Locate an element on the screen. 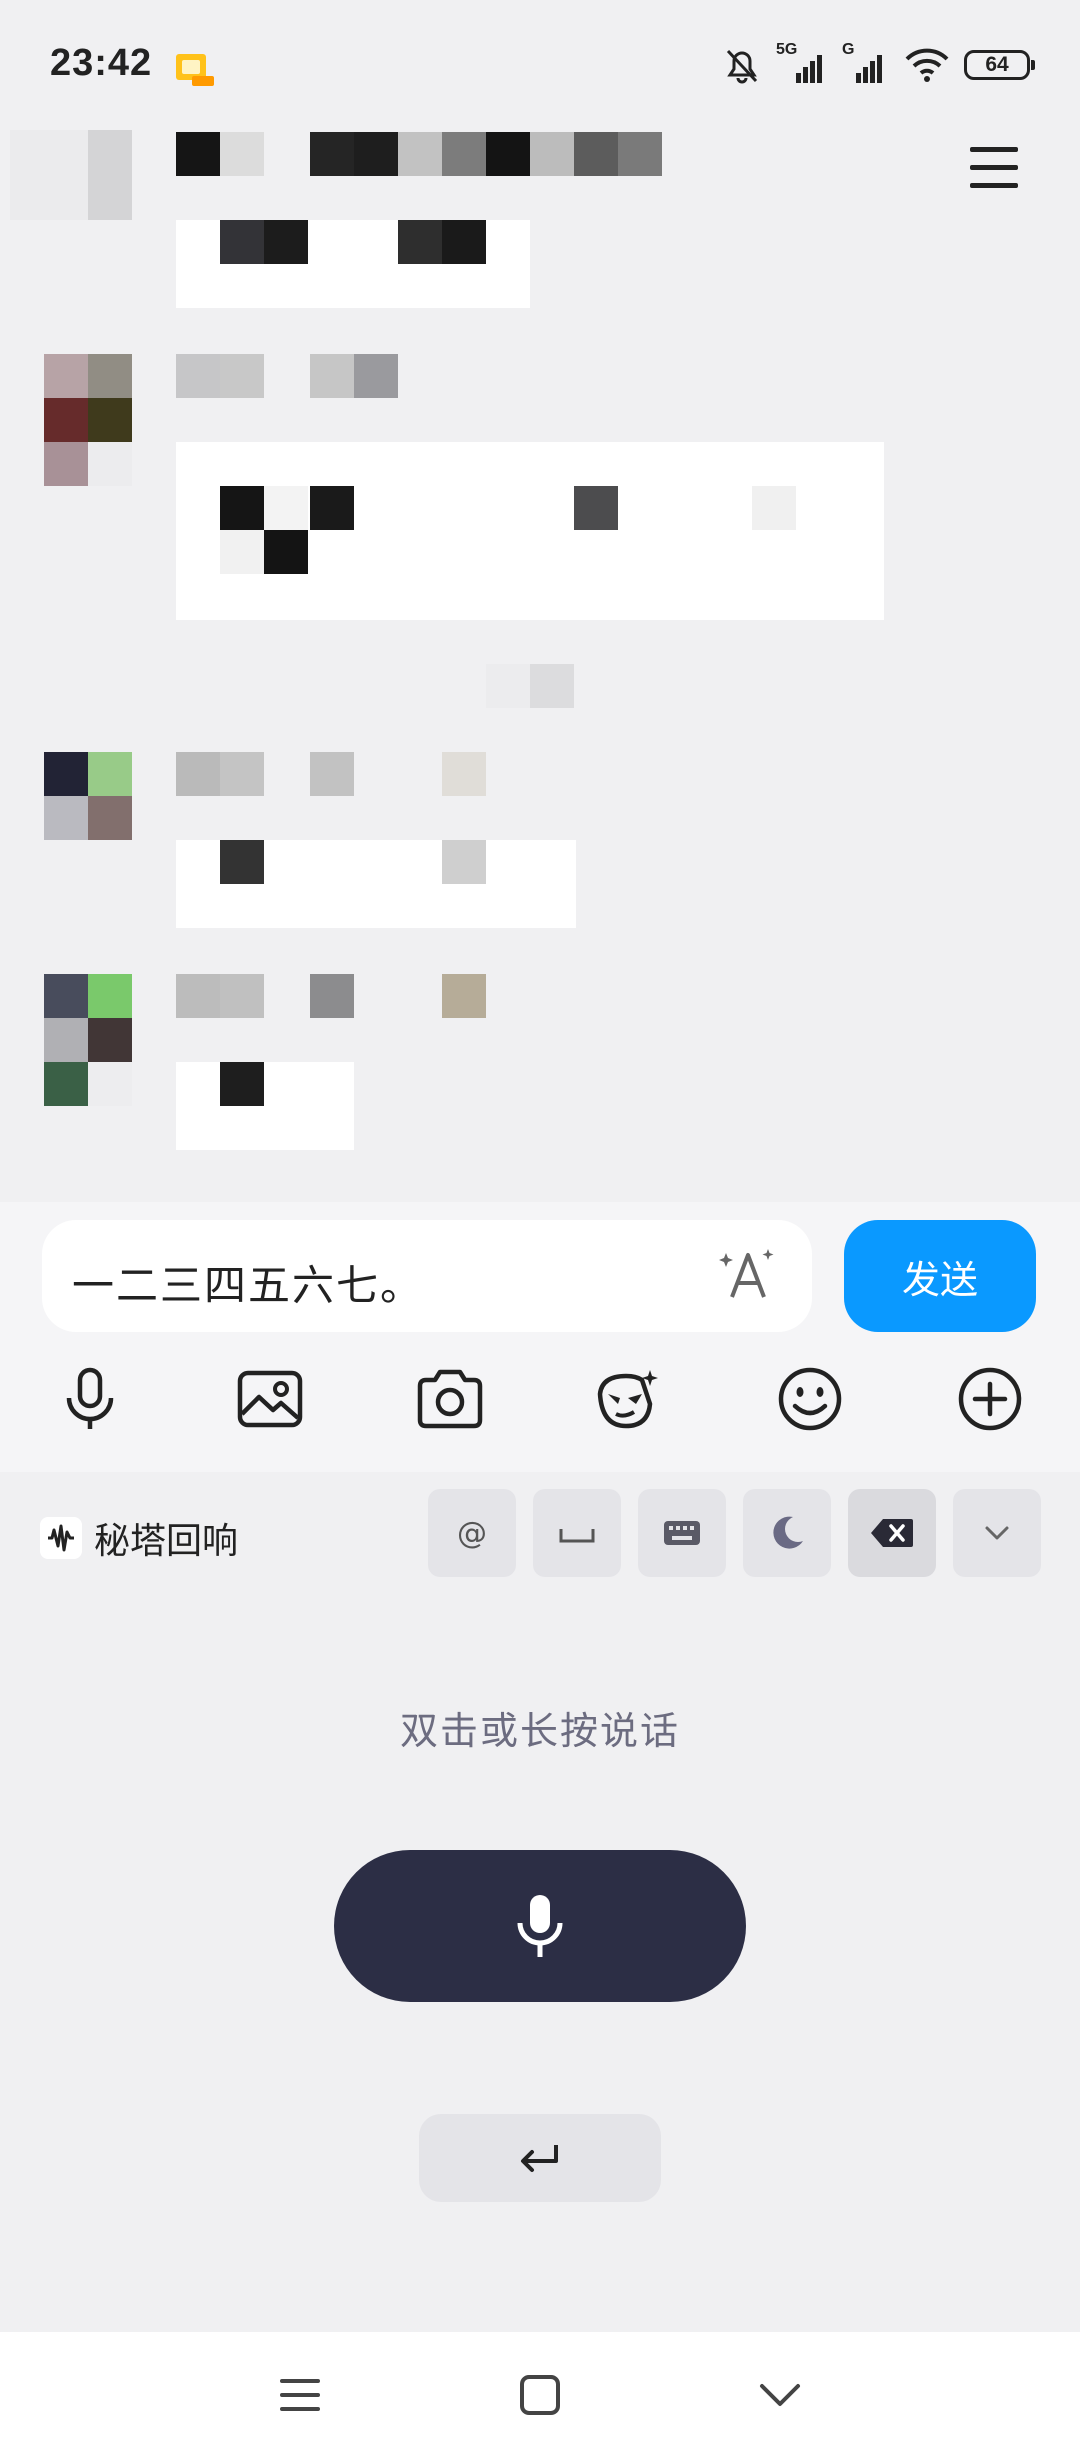  send-button: 发送 is located at coordinates (940, 1276).